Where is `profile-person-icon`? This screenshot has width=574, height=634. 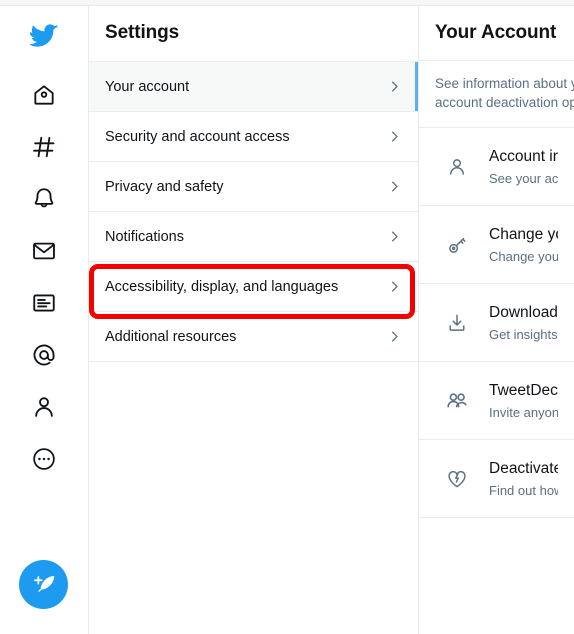
profile-person-icon is located at coordinates (44, 407).